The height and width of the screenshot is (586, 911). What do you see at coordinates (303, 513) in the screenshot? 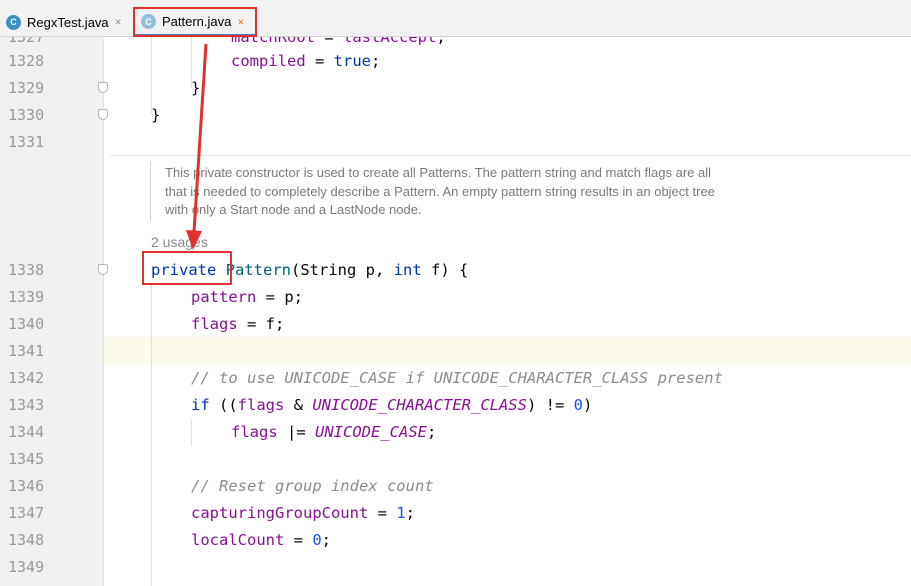
I see `code-line-1347: capturingGroupCount = 1;` at bounding box center [303, 513].